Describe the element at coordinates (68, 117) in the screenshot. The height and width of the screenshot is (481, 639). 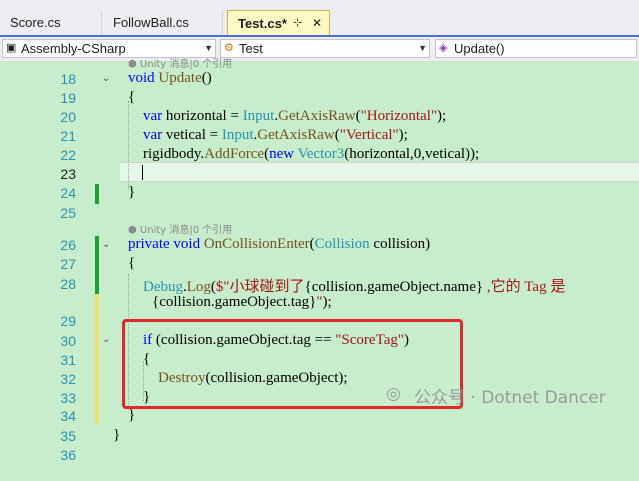
I see `line-number: 20` at that location.